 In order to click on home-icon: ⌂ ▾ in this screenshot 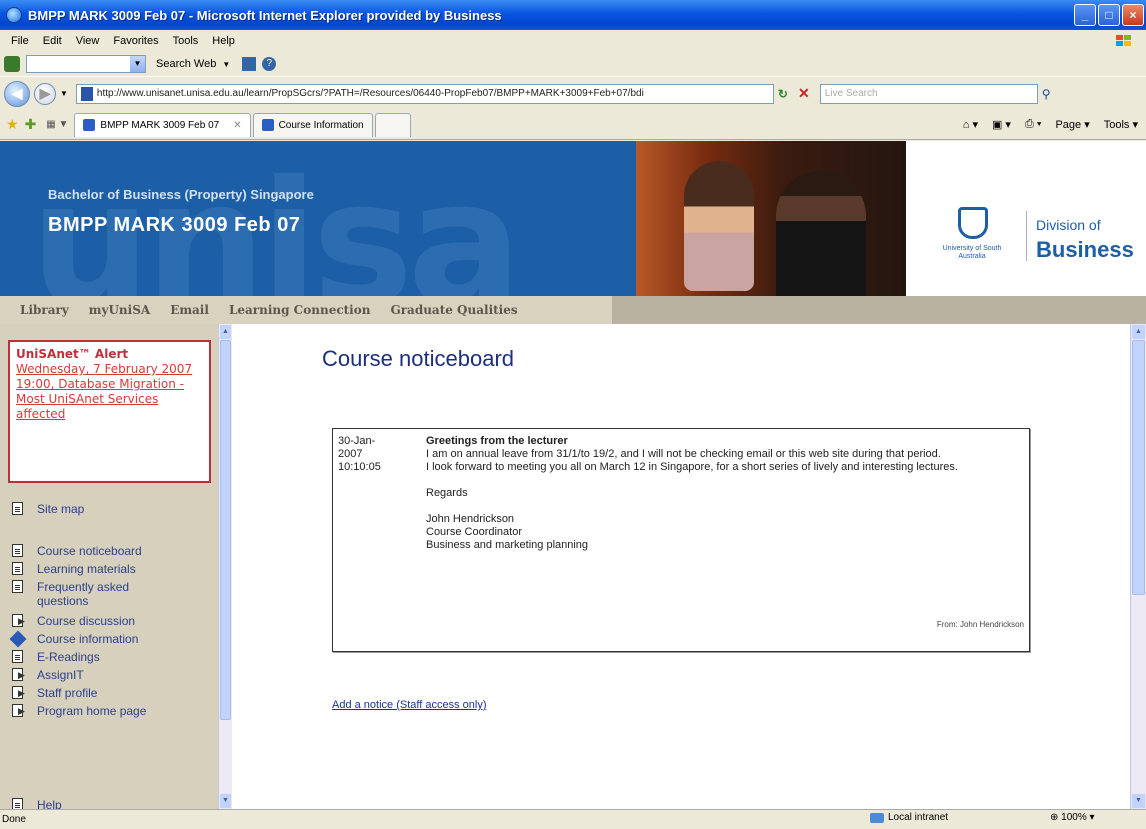, I will do `click(970, 124)`.